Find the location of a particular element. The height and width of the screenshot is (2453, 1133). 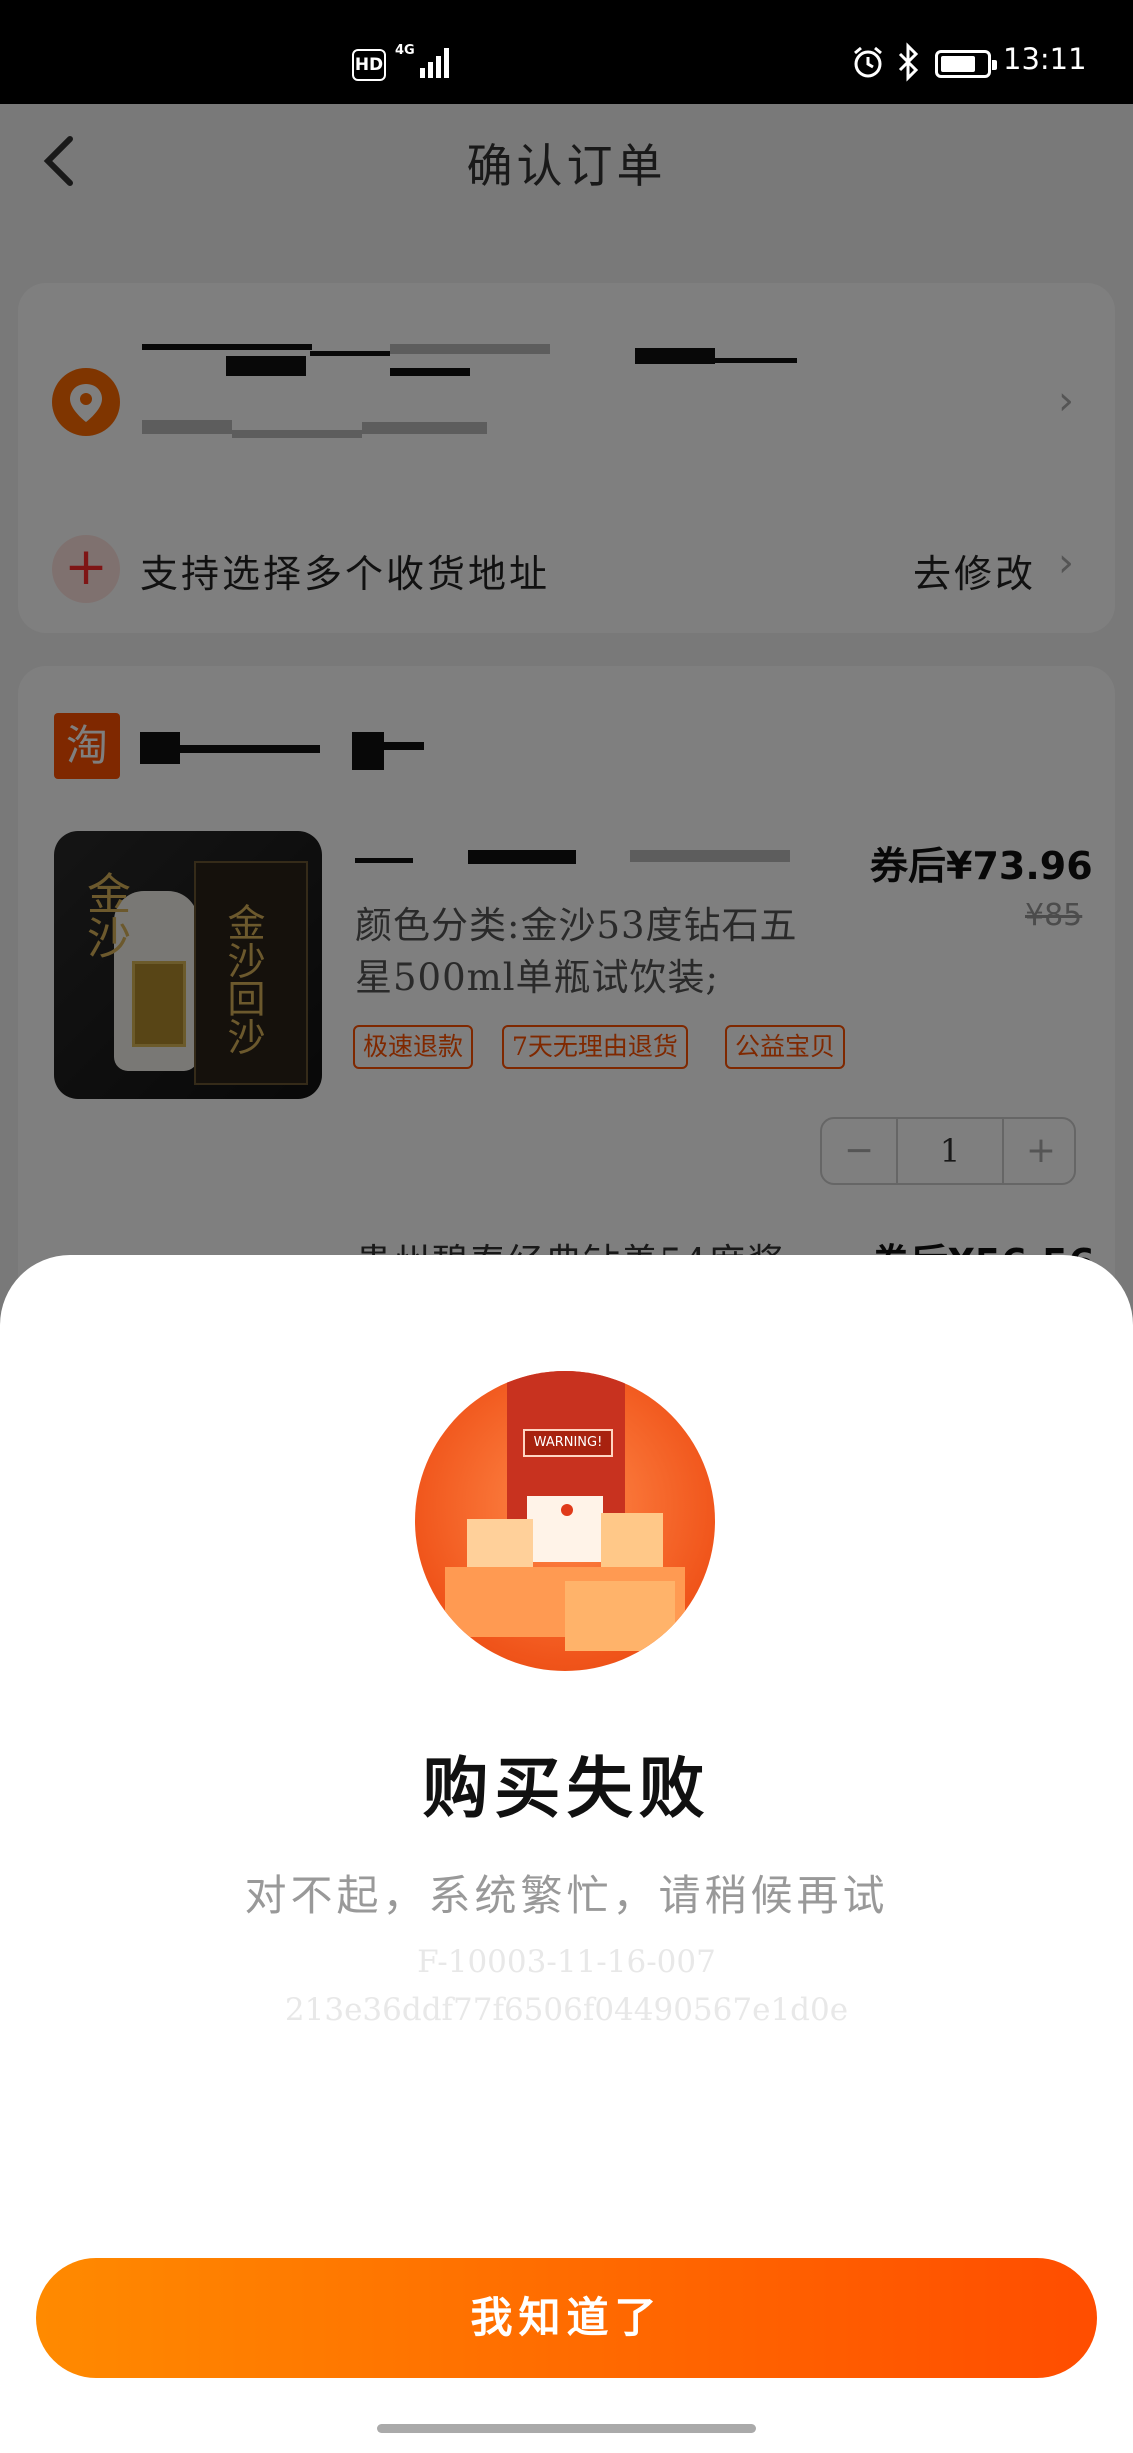

hd-indicator: HD is located at coordinates (369, 65).